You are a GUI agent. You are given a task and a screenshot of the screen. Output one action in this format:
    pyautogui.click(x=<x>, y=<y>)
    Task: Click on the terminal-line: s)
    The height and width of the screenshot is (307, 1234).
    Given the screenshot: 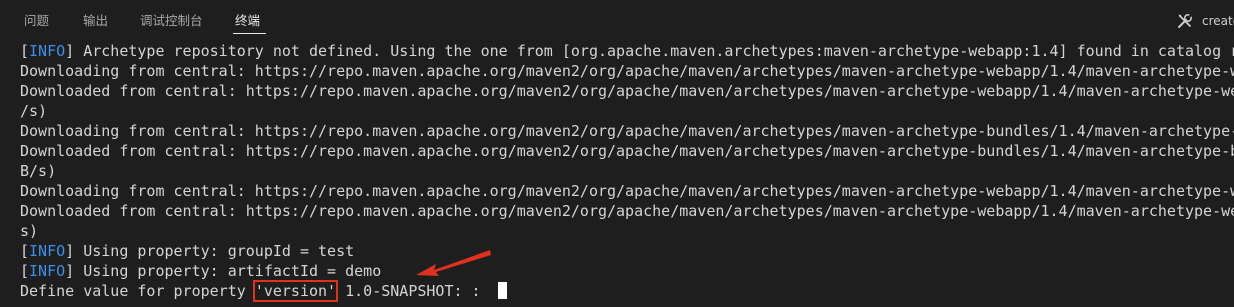 What is the action you would take?
    pyautogui.click(x=29, y=231)
    